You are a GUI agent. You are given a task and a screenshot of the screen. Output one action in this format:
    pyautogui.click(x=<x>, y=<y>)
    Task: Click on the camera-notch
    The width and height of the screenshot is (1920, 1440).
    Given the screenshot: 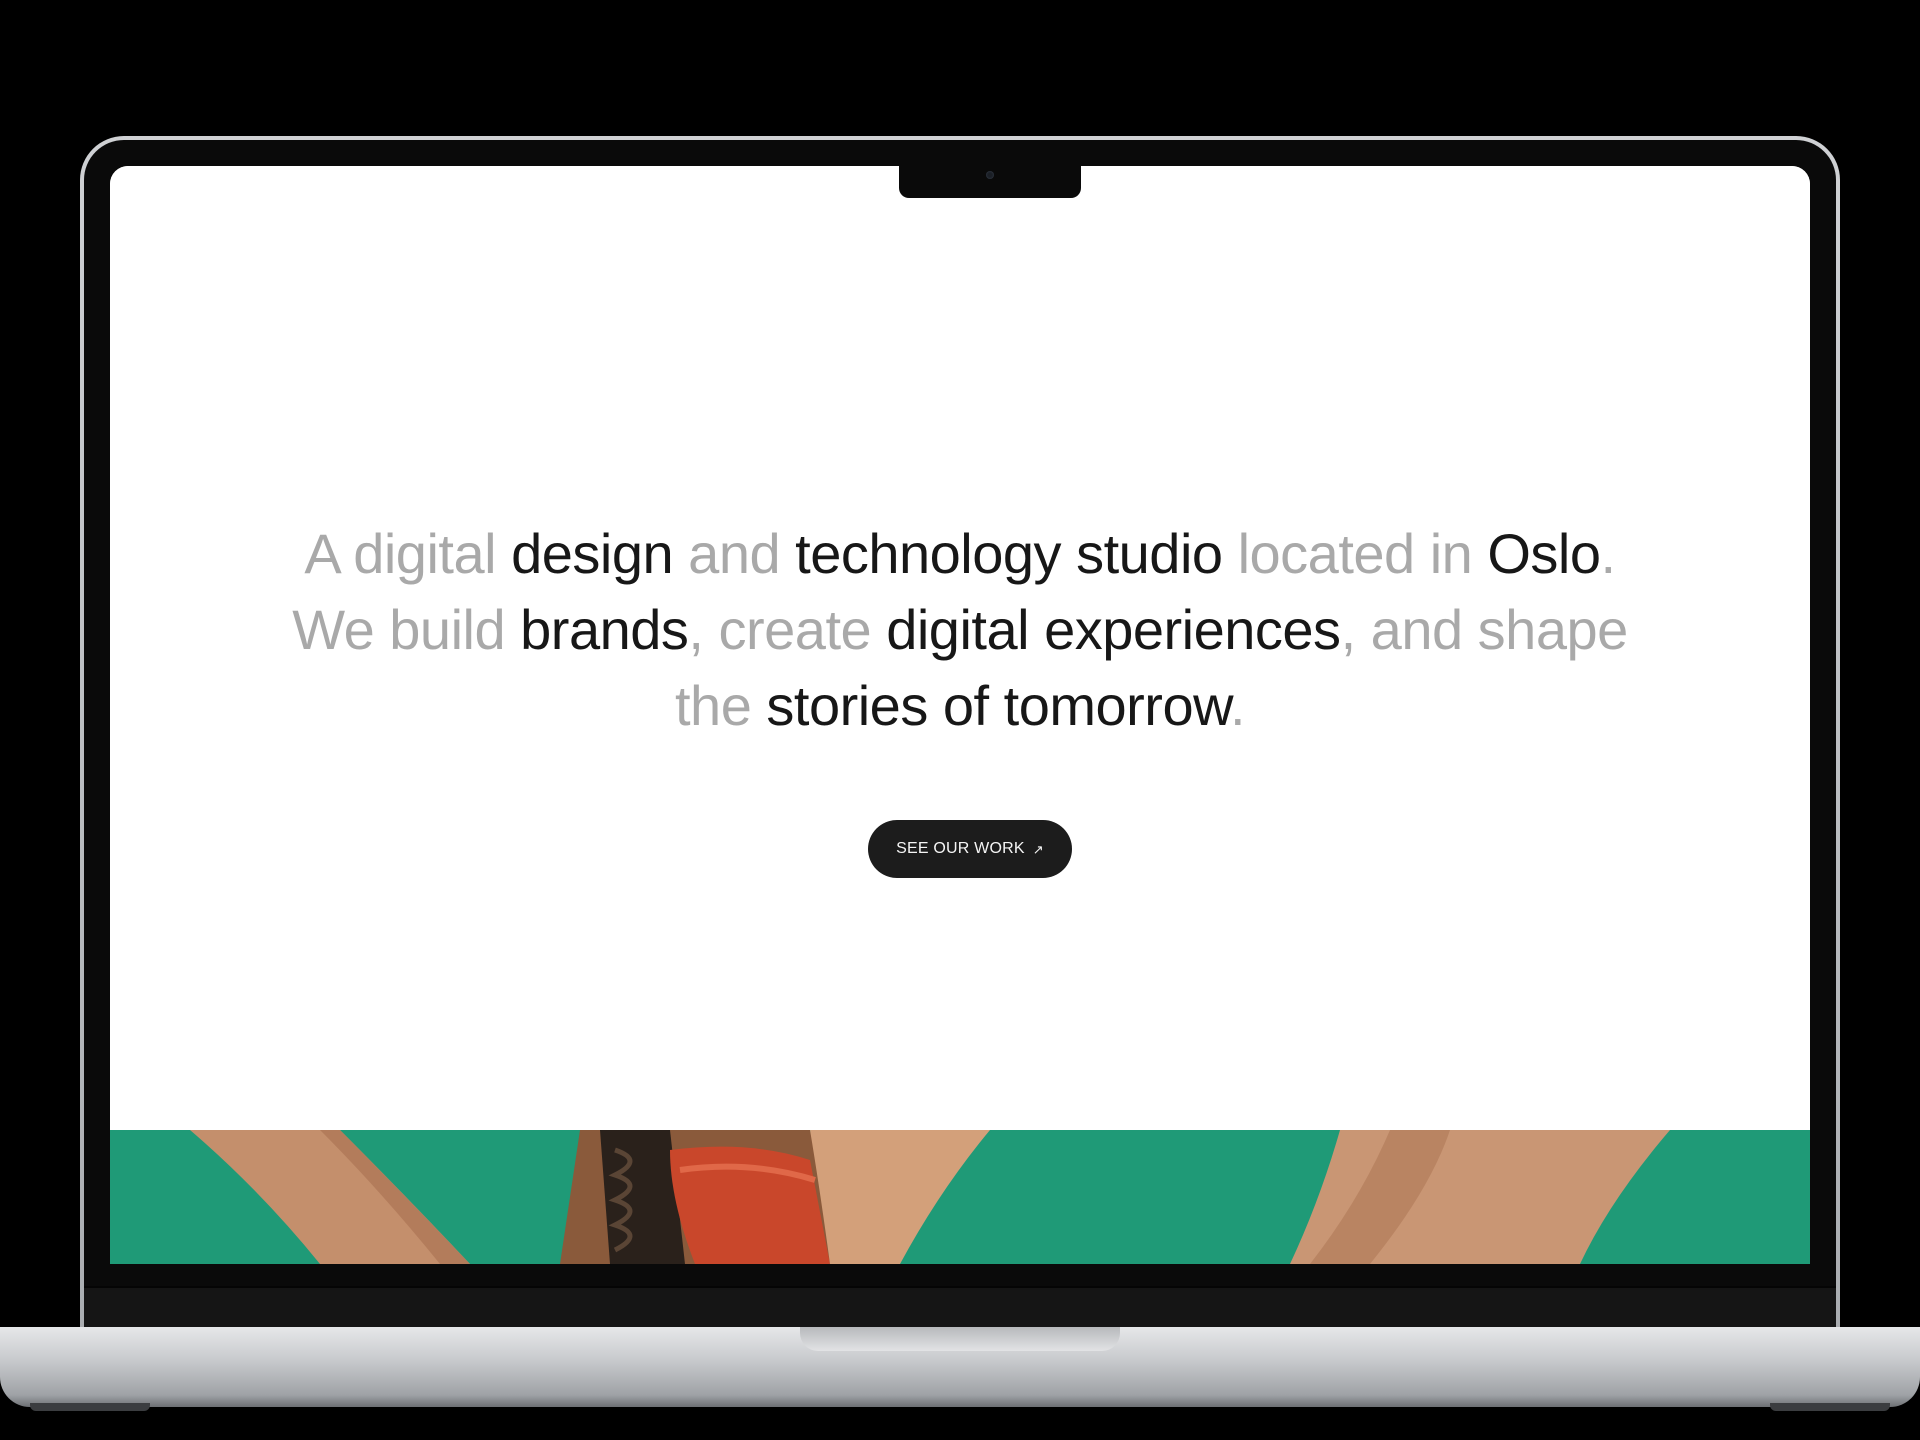 What is the action you would take?
    pyautogui.click(x=990, y=182)
    